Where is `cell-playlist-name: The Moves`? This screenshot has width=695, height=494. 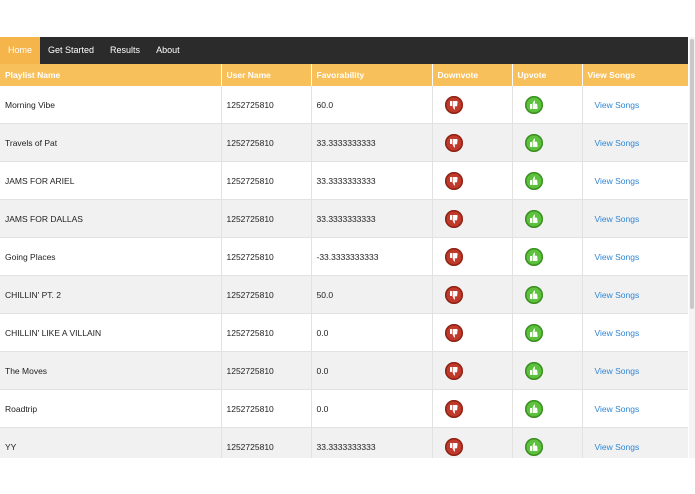
cell-playlist-name: The Moves is located at coordinates (111, 370).